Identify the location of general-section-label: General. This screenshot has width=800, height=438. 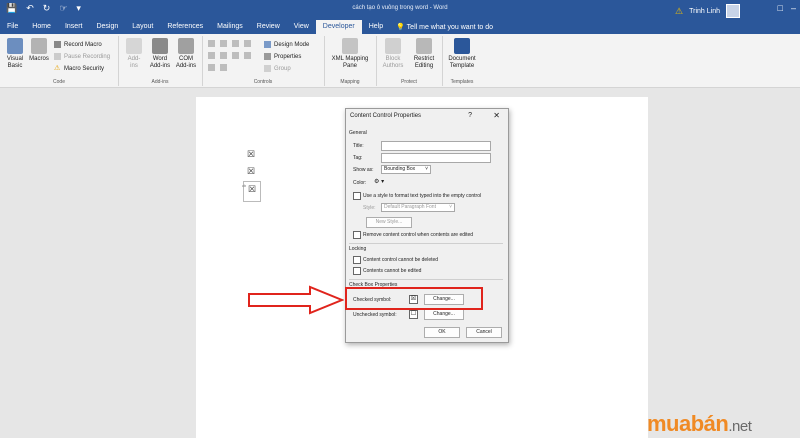
(358, 133).